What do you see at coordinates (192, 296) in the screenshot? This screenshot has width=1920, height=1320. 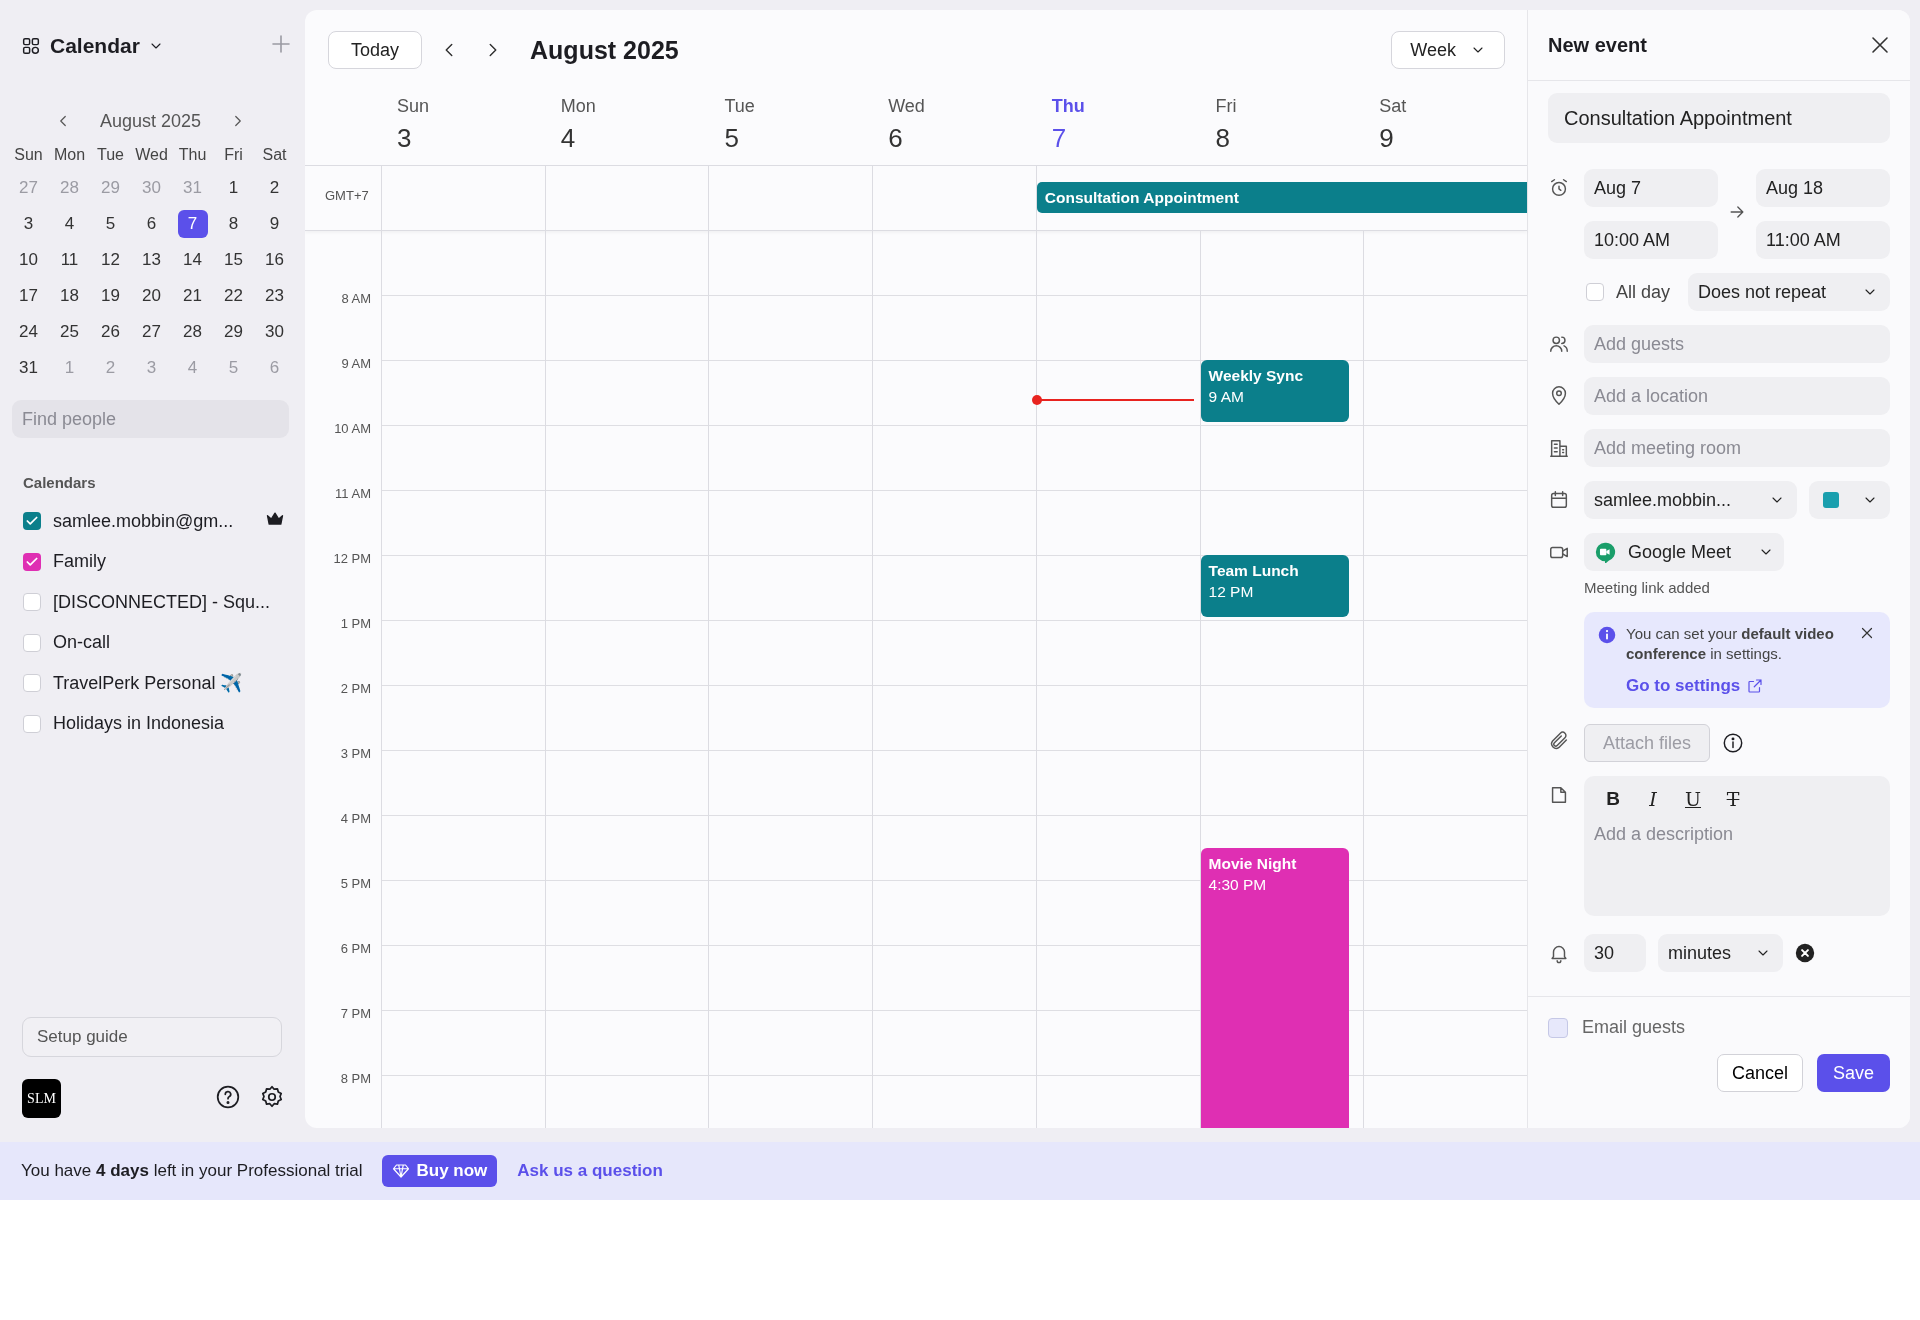 I see `date-cell: 21` at bounding box center [192, 296].